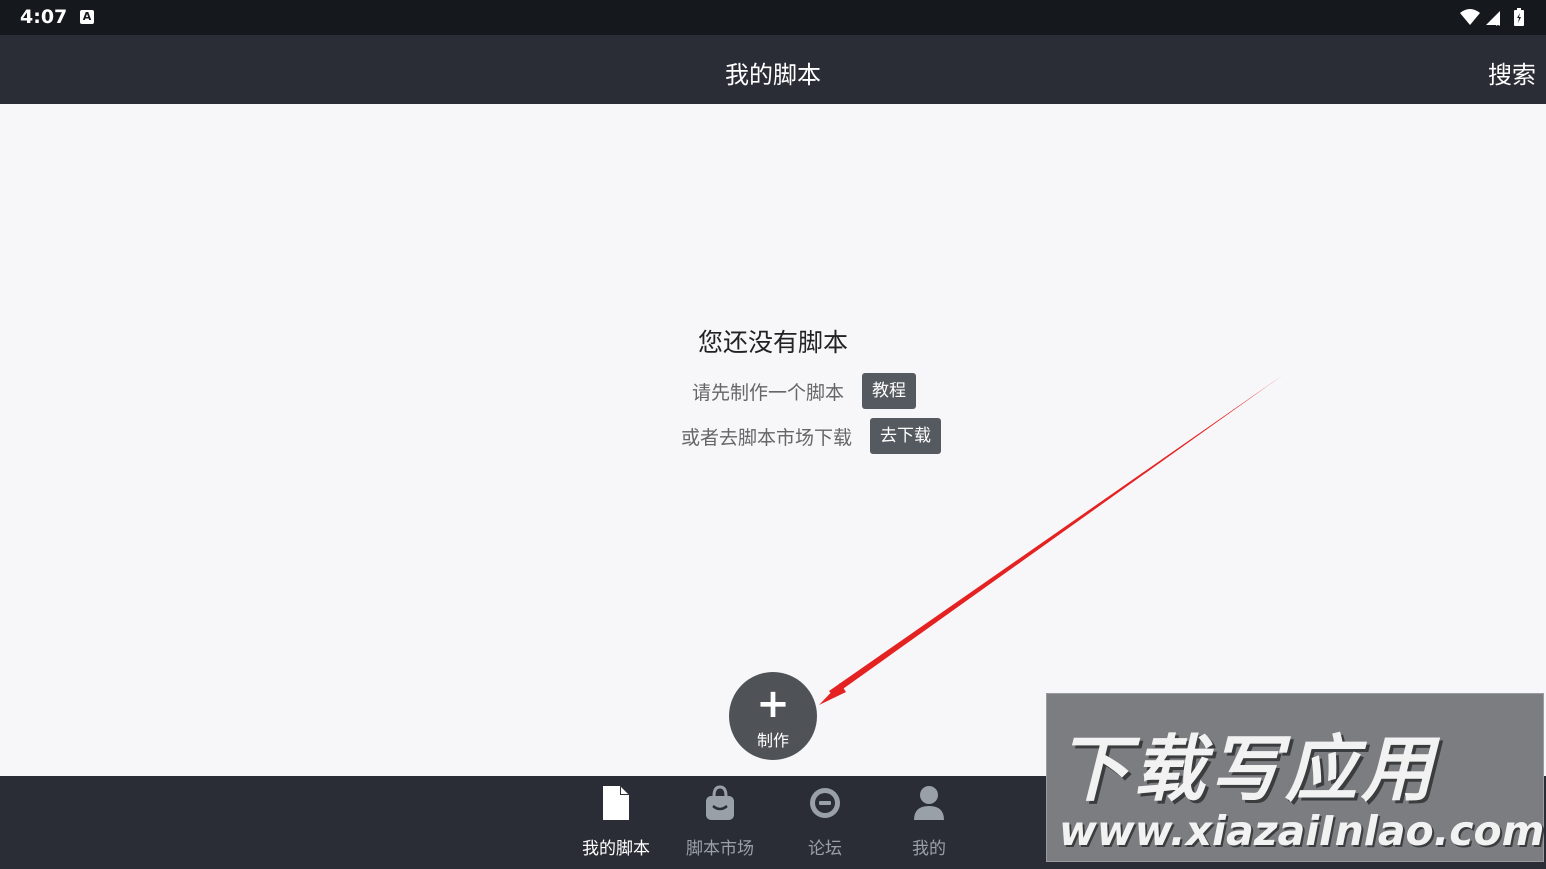 The image size is (1546, 869). Describe the element at coordinates (87, 17) in the screenshot. I see `notification-icon: A` at that location.